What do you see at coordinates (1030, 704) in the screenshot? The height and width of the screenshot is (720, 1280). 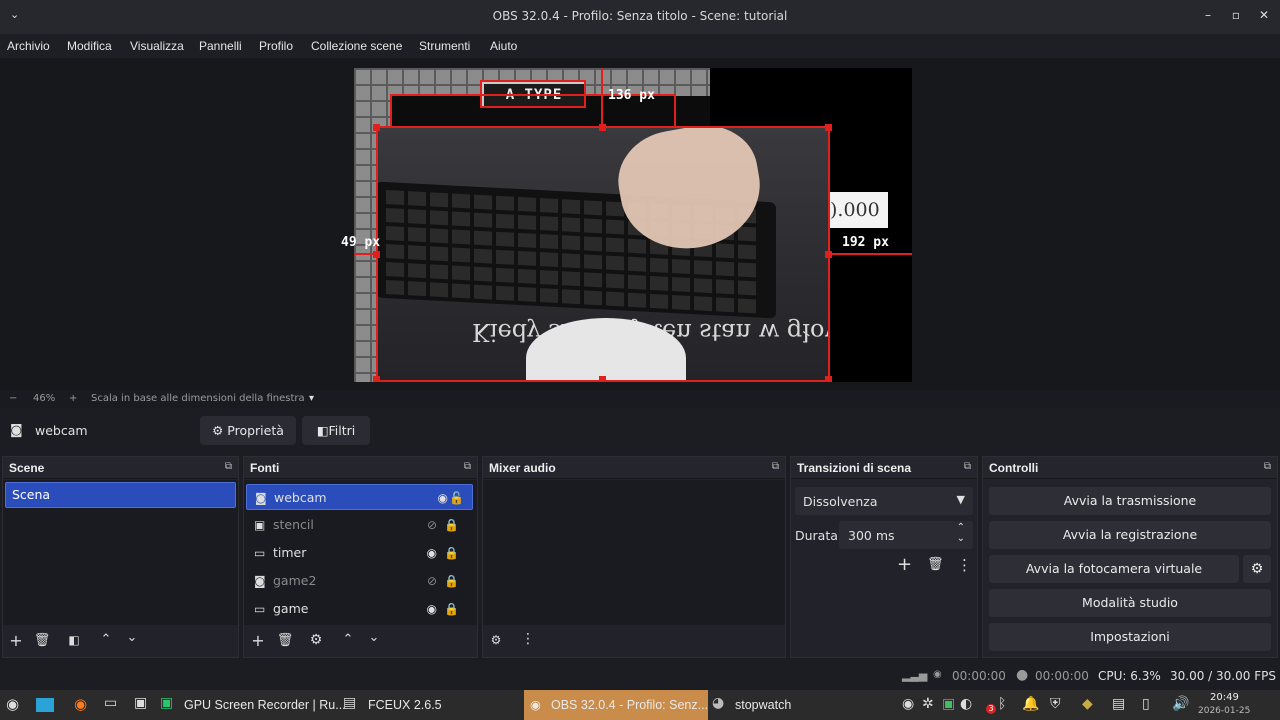 I see `notifications-icon: 🔔` at bounding box center [1030, 704].